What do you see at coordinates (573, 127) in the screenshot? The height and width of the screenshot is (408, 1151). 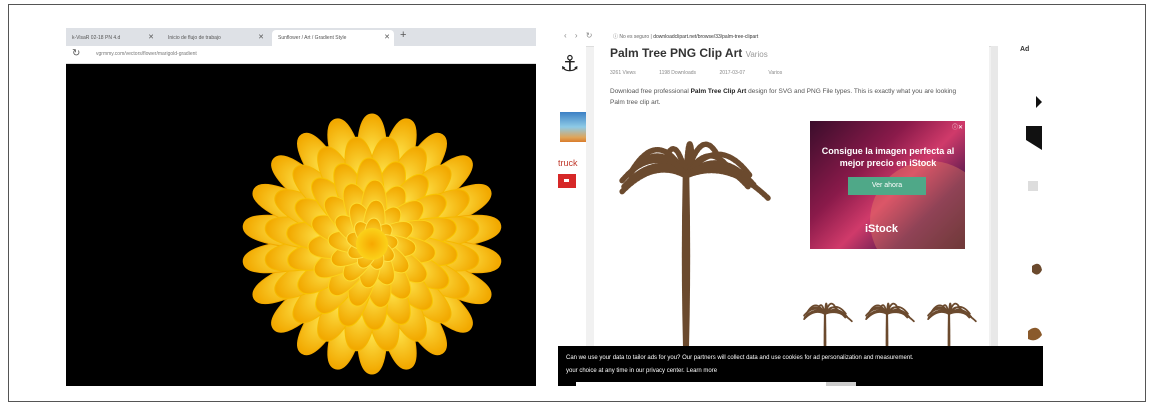 I see `landscape-thumbnail` at bounding box center [573, 127].